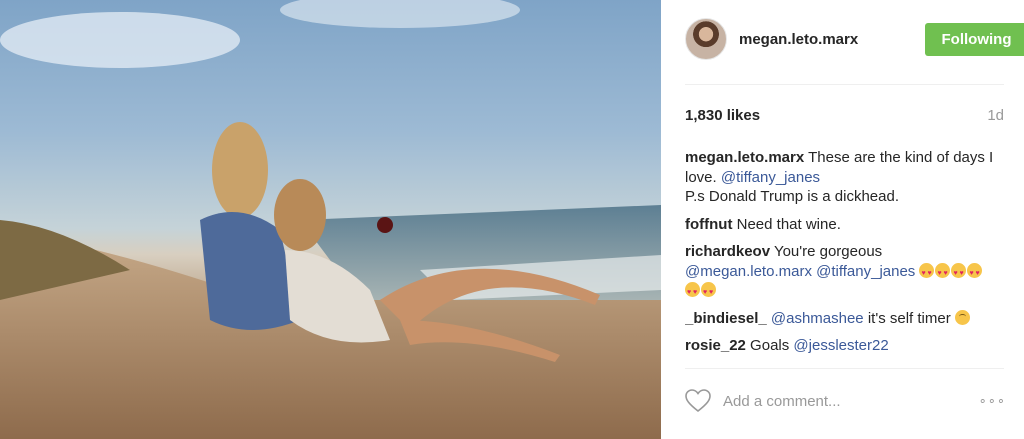  Describe the element at coordinates (995, 115) in the screenshot. I see `post-age: 1d` at that location.